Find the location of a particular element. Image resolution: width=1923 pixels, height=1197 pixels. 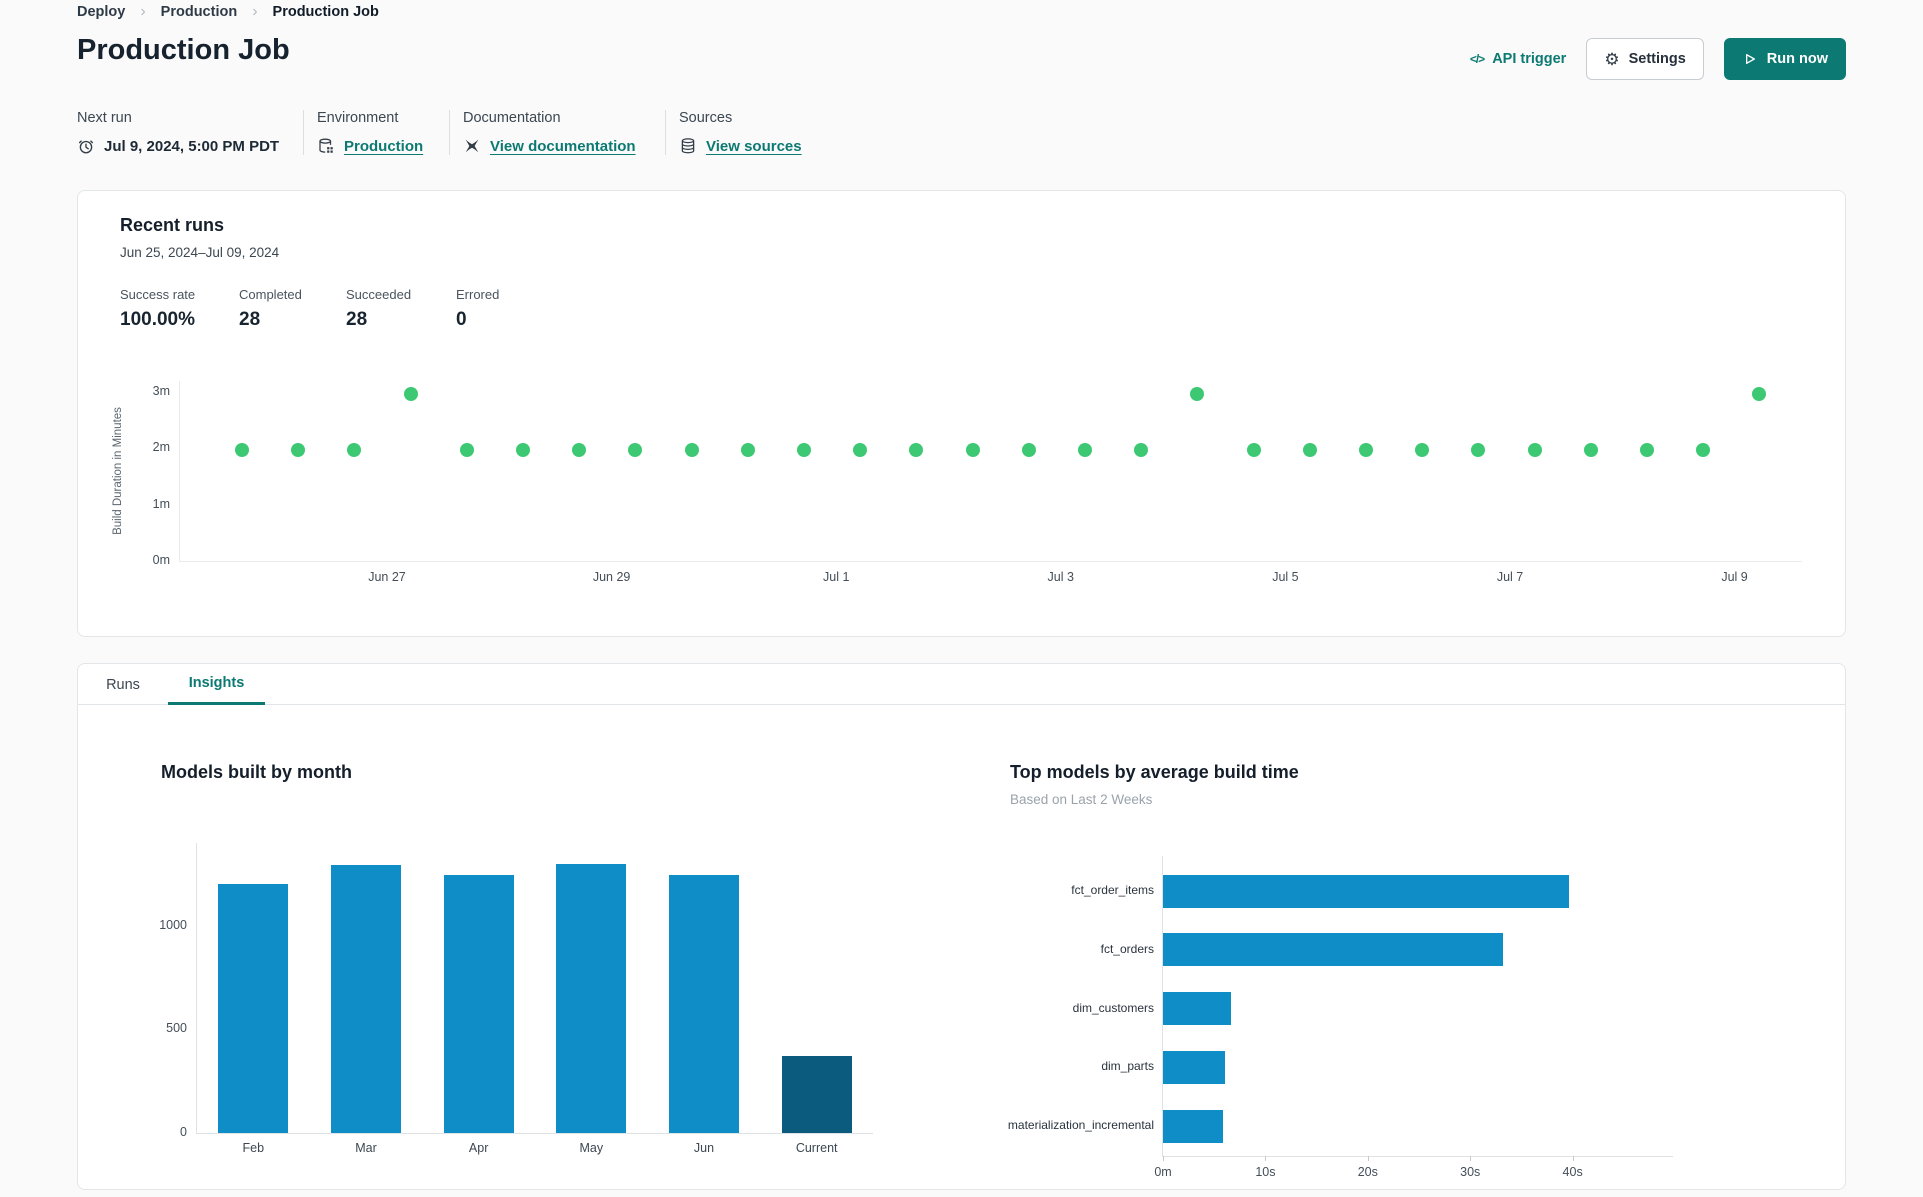

dbt-docs-icon is located at coordinates (472, 146).